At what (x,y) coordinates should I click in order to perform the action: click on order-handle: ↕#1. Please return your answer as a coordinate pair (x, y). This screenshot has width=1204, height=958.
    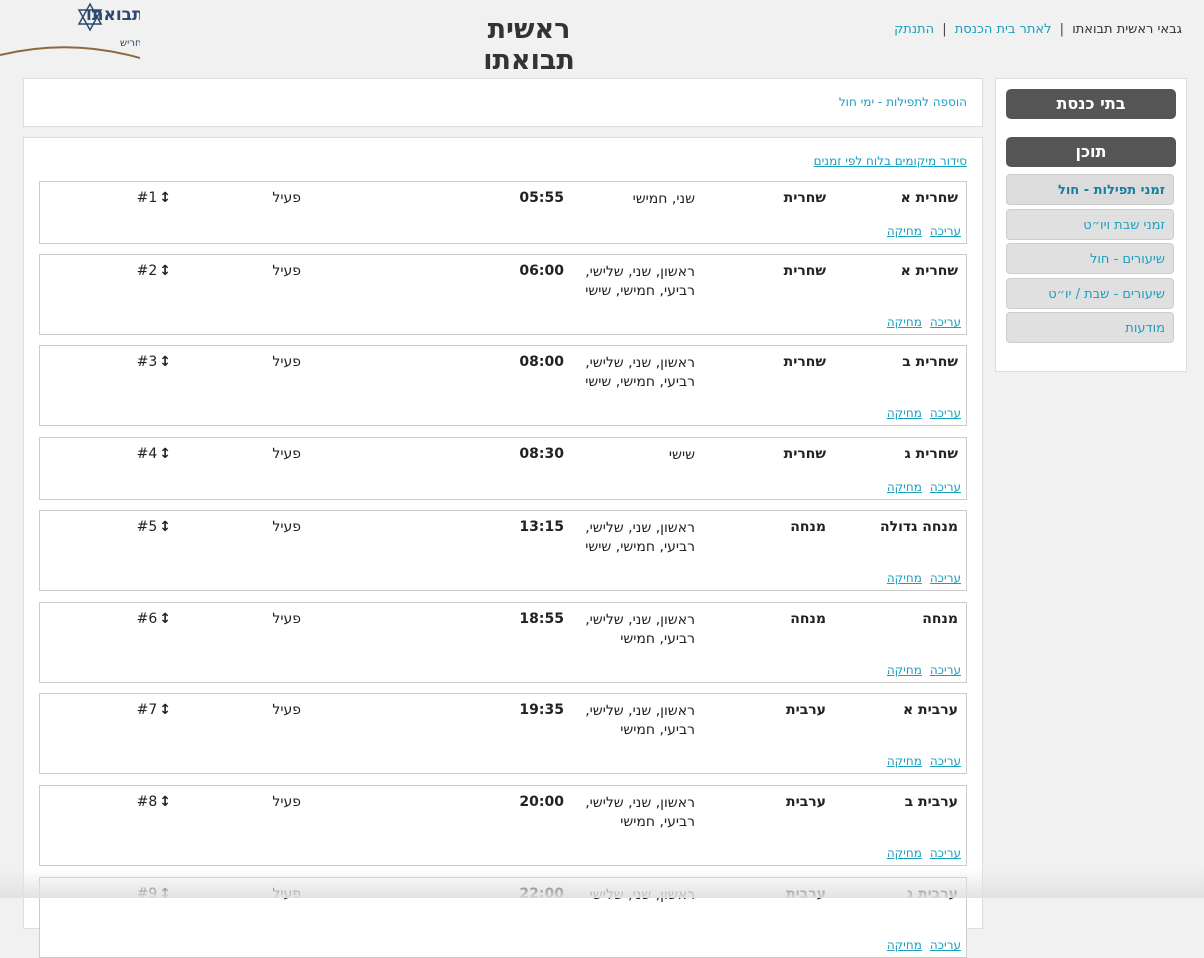
    Looking at the image, I should click on (154, 198).